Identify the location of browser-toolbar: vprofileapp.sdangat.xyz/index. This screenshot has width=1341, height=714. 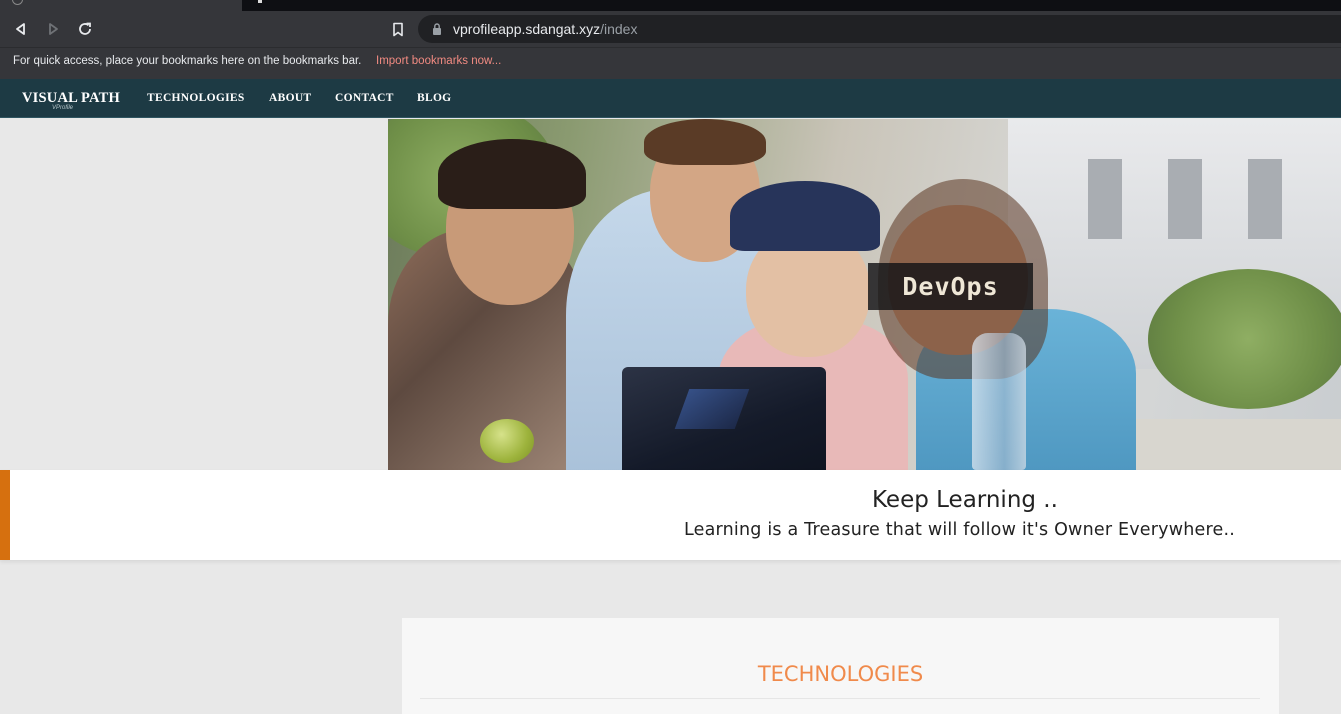
(670, 29).